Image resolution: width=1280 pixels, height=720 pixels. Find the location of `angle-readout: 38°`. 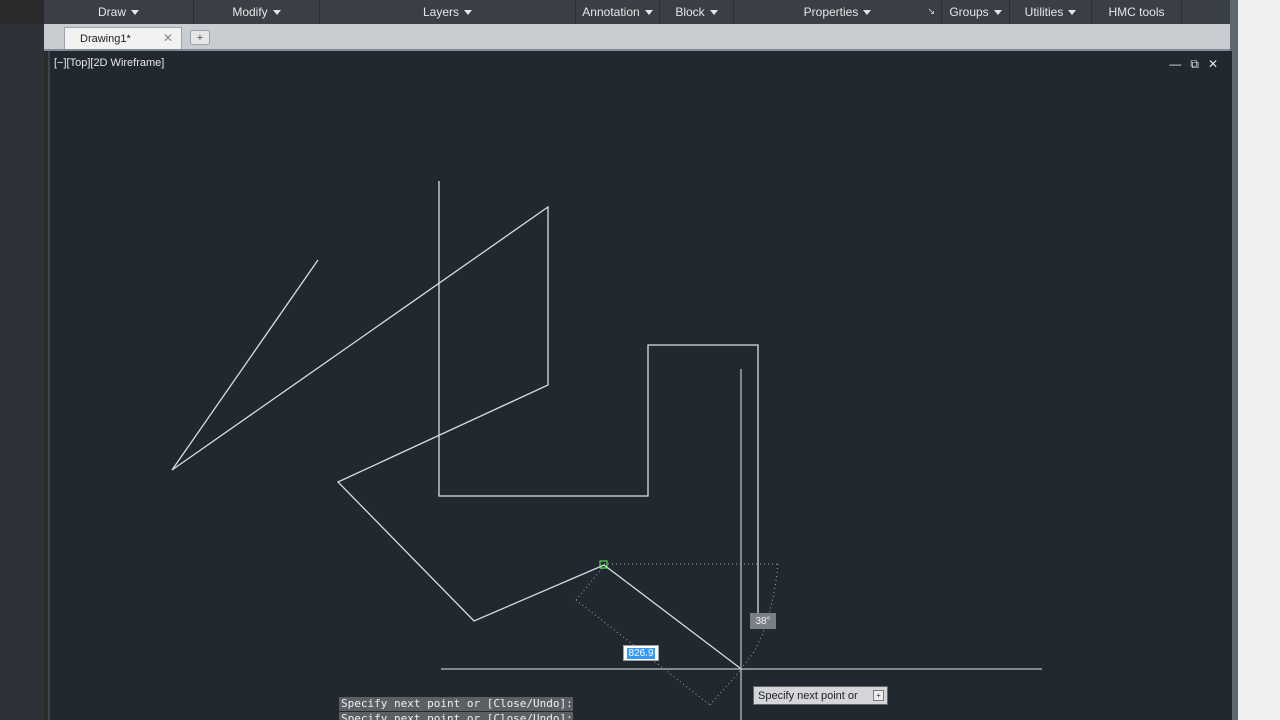

angle-readout: 38° is located at coordinates (763, 621).